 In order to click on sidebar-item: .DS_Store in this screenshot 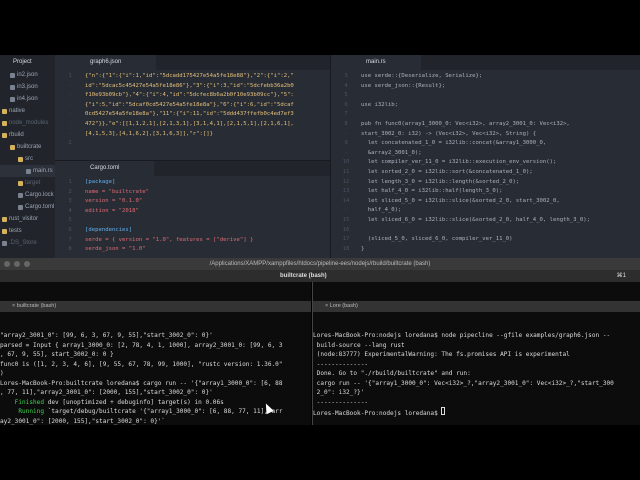, I will do `click(27, 243)`.